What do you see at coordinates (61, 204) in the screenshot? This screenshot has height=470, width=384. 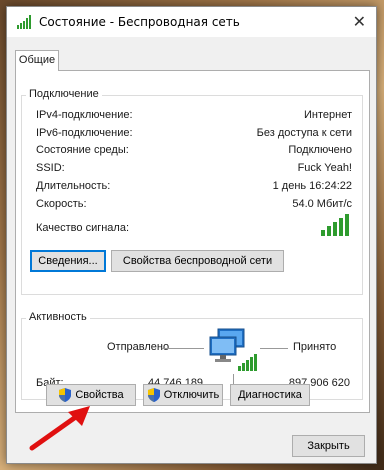 I see `speed-label: Скорость:` at bounding box center [61, 204].